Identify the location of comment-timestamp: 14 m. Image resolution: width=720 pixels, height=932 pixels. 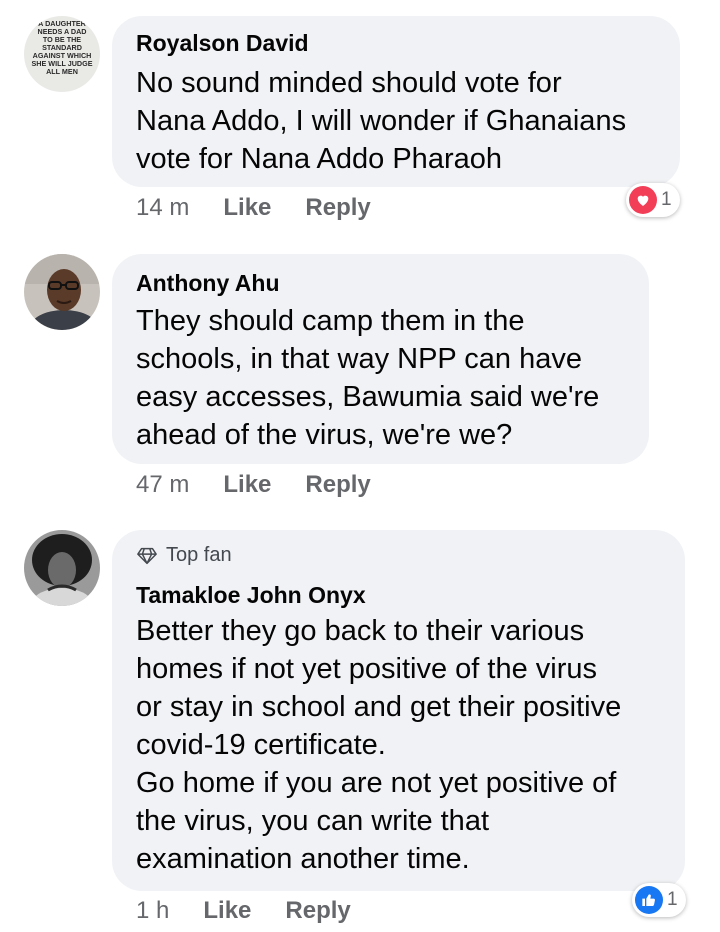
(162, 208).